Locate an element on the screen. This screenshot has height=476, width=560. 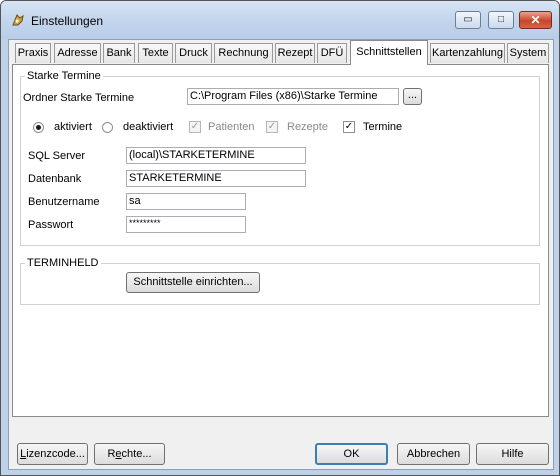
tab-dfue: DFÜ is located at coordinates (332, 53).